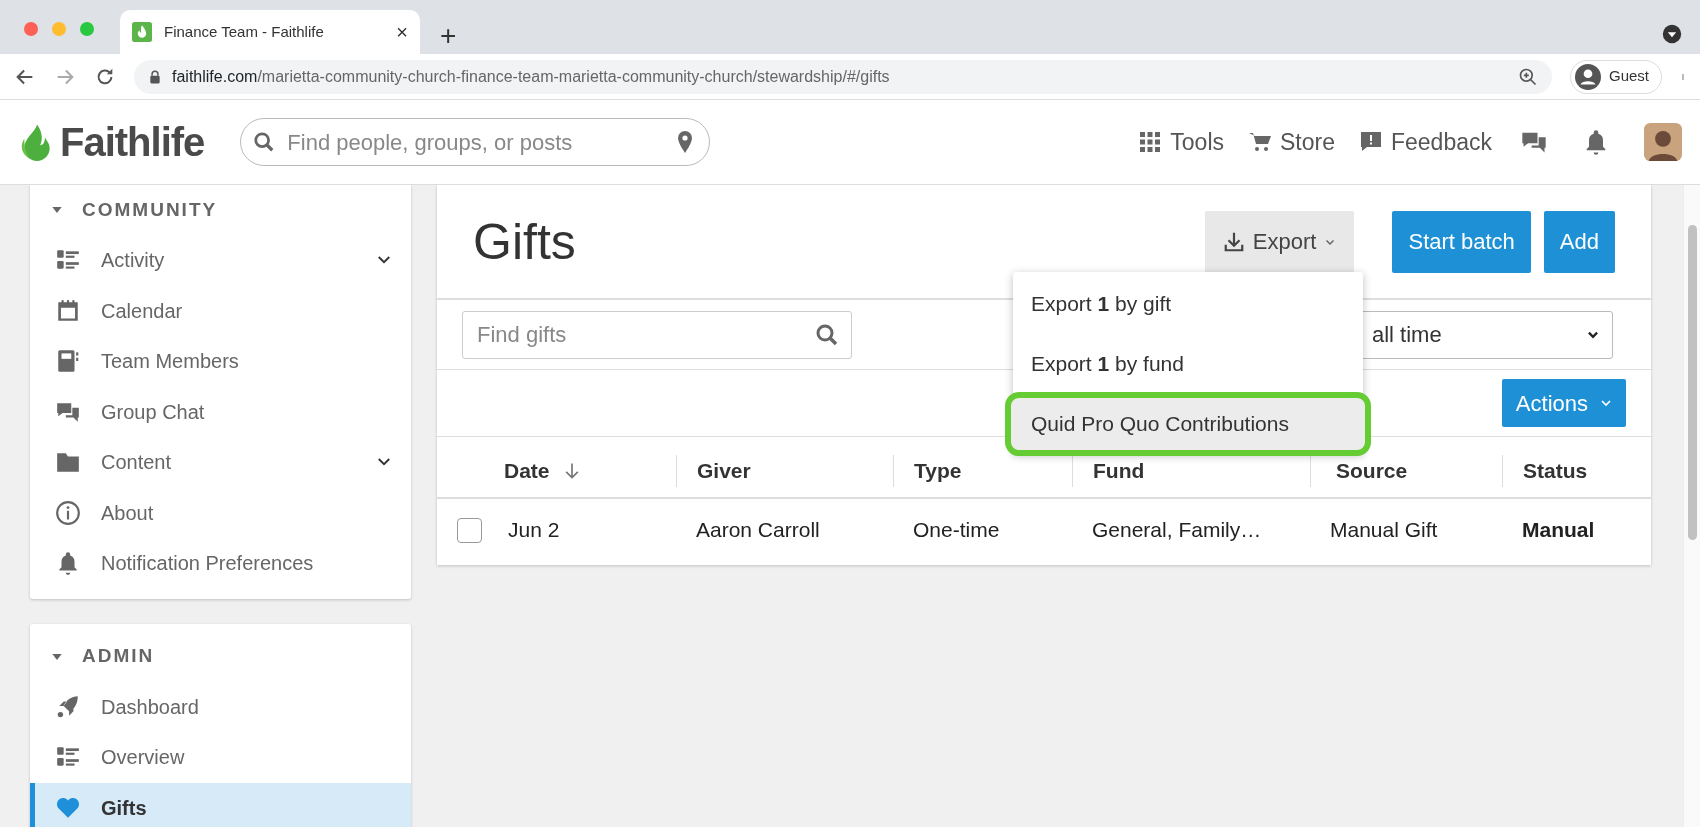  I want to click on caret-icon, so click(1606, 403).